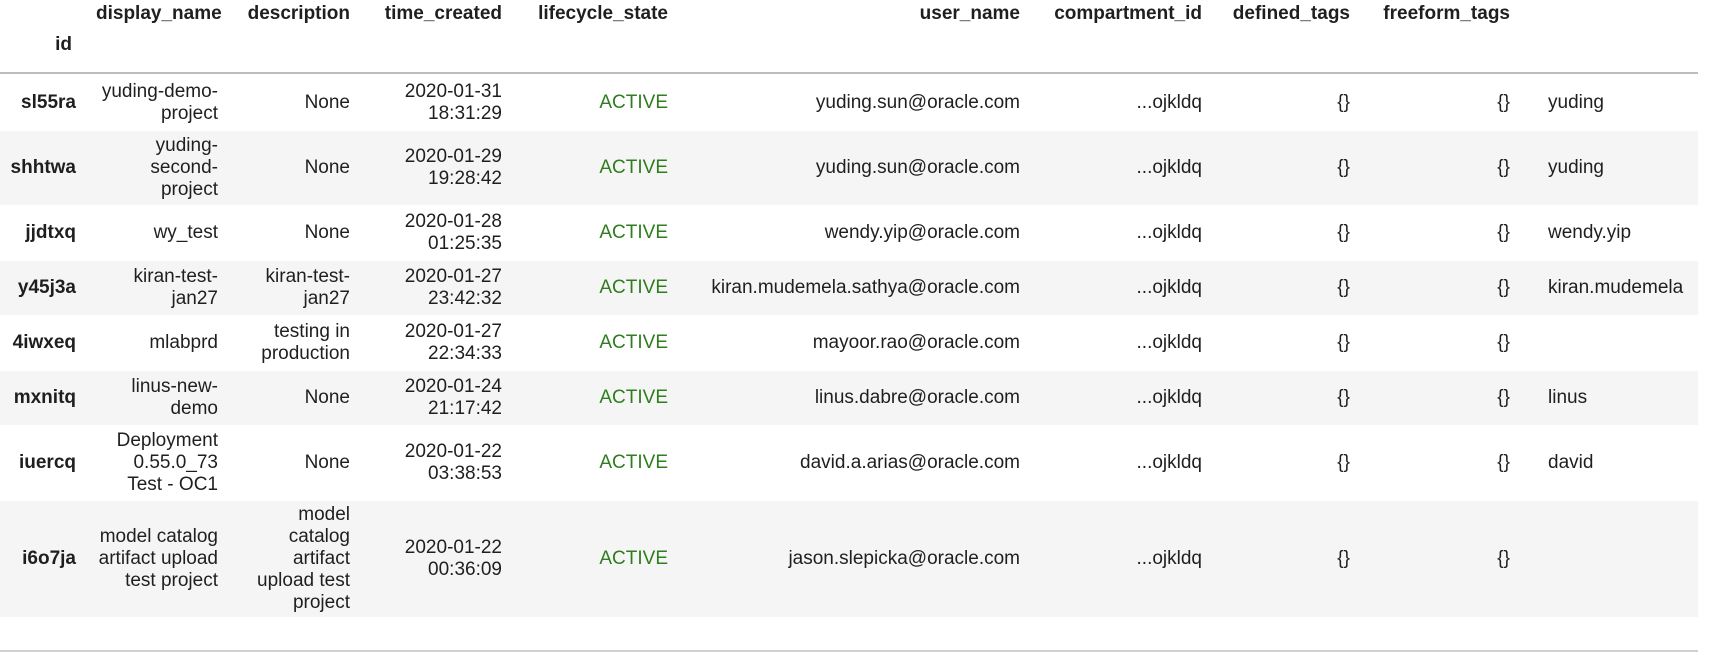 This screenshot has width=1710, height=658. What do you see at coordinates (453, 558) in the screenshot?
I see `cell-time-created: 2020-01-22 00:36:09` at bounding box center [453, 558].